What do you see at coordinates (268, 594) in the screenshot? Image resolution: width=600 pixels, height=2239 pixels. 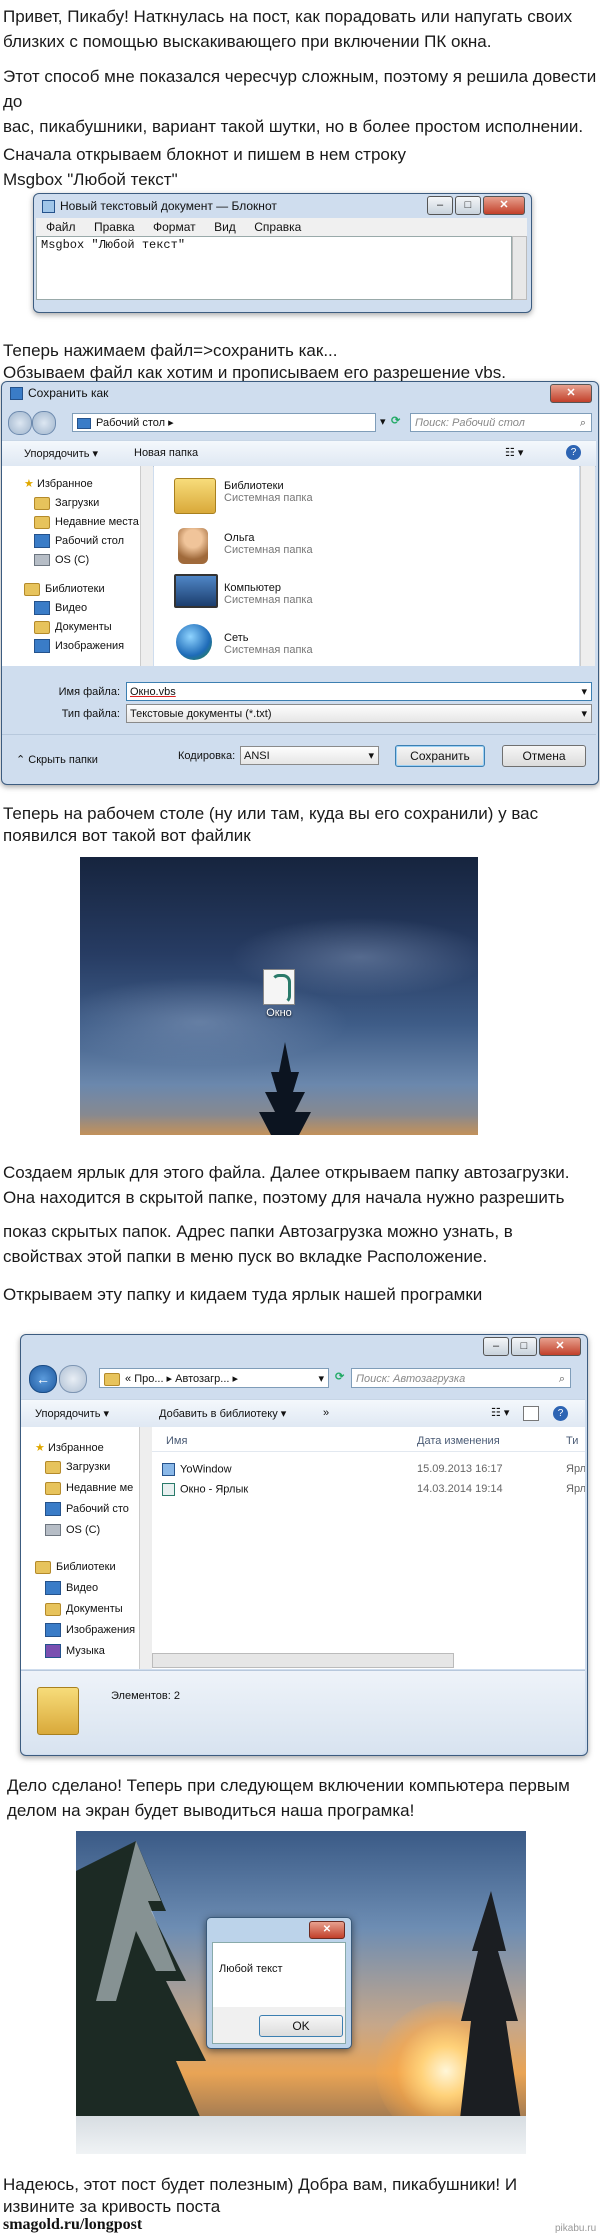 I see `list-item: Компьютер Системная папка` at bounding box center [268, 594].